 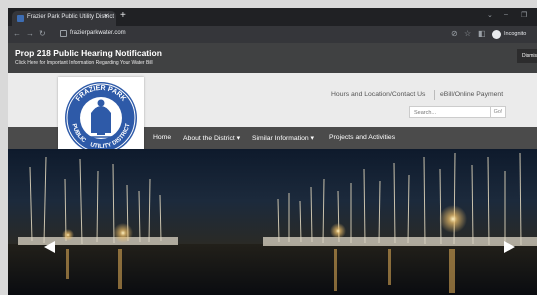 What do you see at coordinates (454, 34) in the screenshot?
I see `incognito-eye-icon: ⊘` at bounding box center [454, 34].